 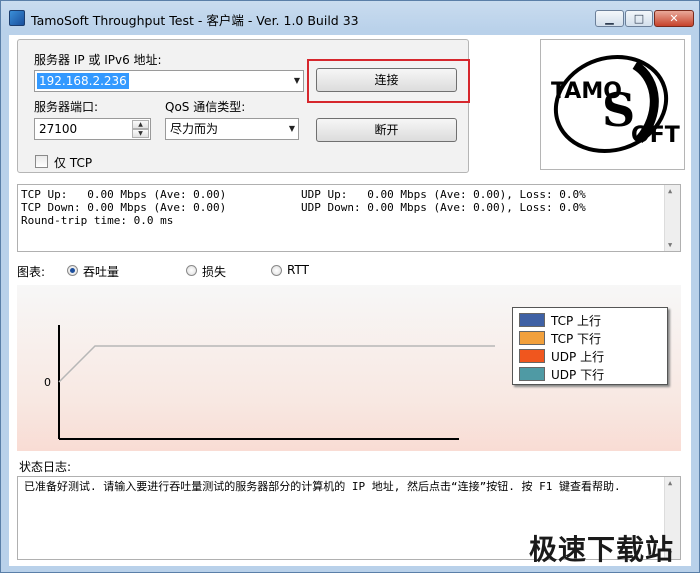 What do you see at coordinates (578, 375) in the screenshot?
I see `legend-label-udp-down: UDP 下行` at bounding box center [578, 375].